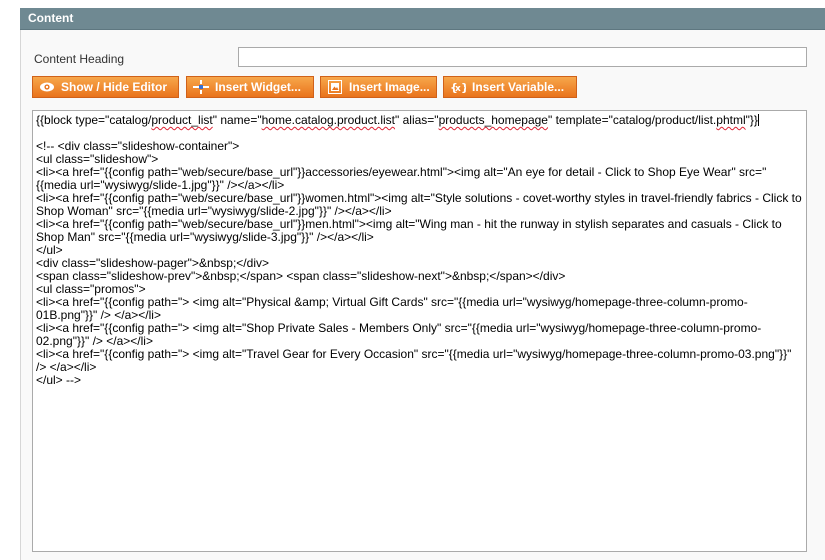  I want to click on spellcheck-word: home.catalog.product.list, so click(328, 120).